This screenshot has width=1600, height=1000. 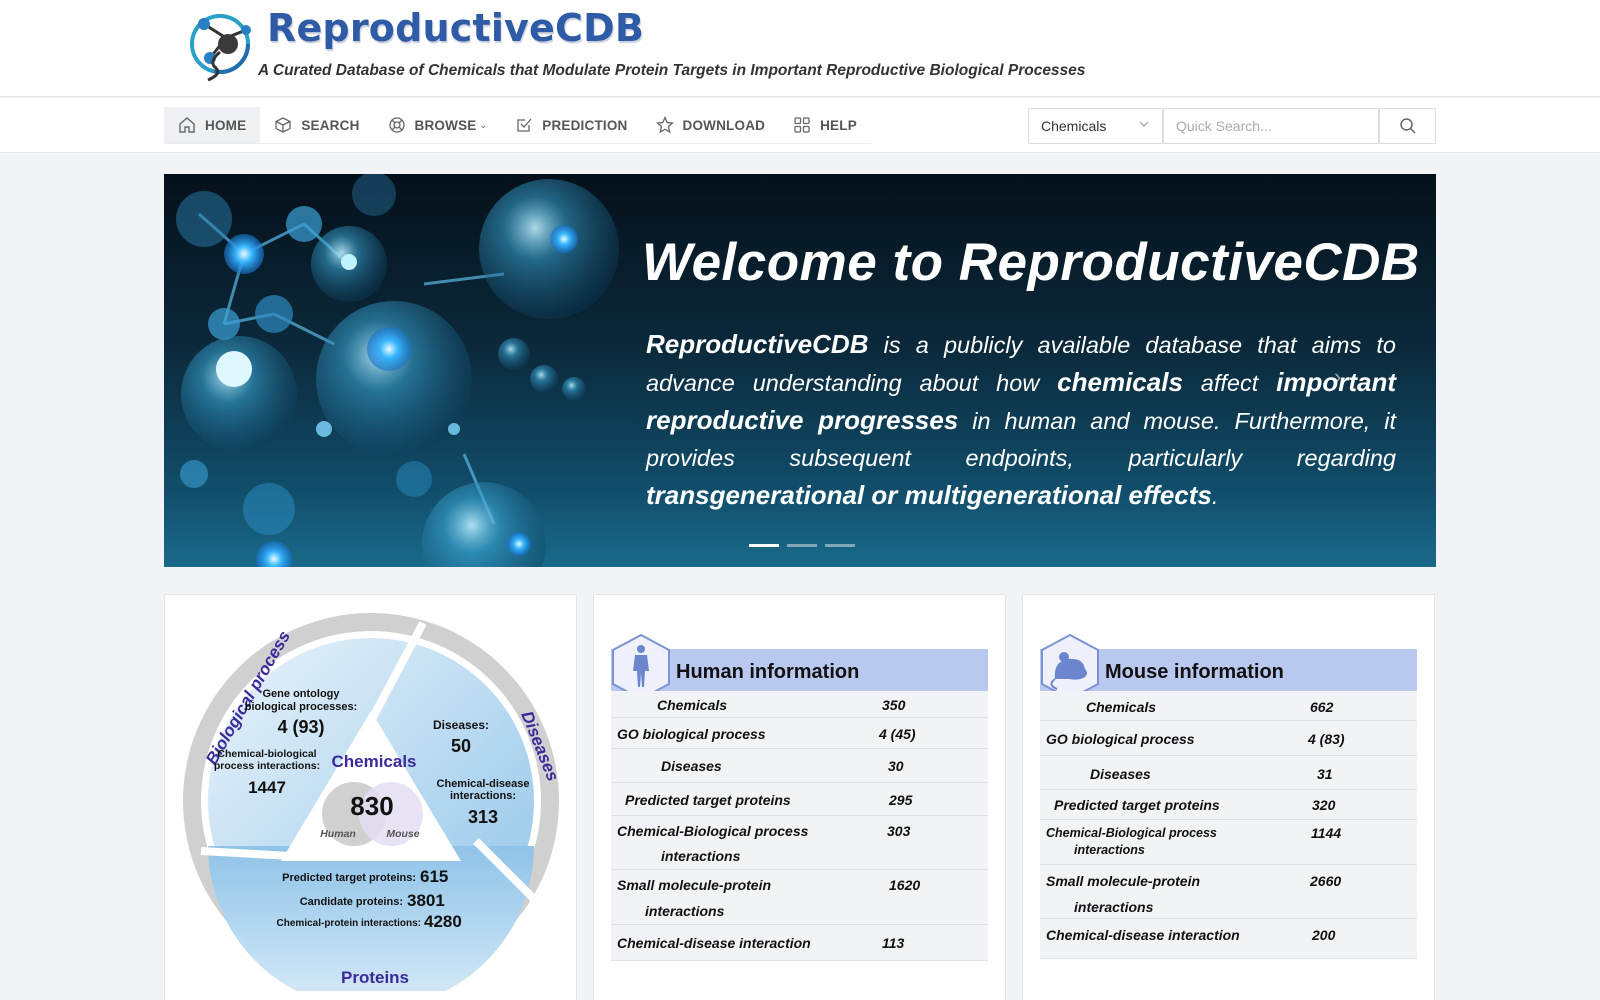 What do you see at coordinates (713, 831) in the screenshot?
I see `row-label: Chemical-Biological process` at bounding box center [713, 831].